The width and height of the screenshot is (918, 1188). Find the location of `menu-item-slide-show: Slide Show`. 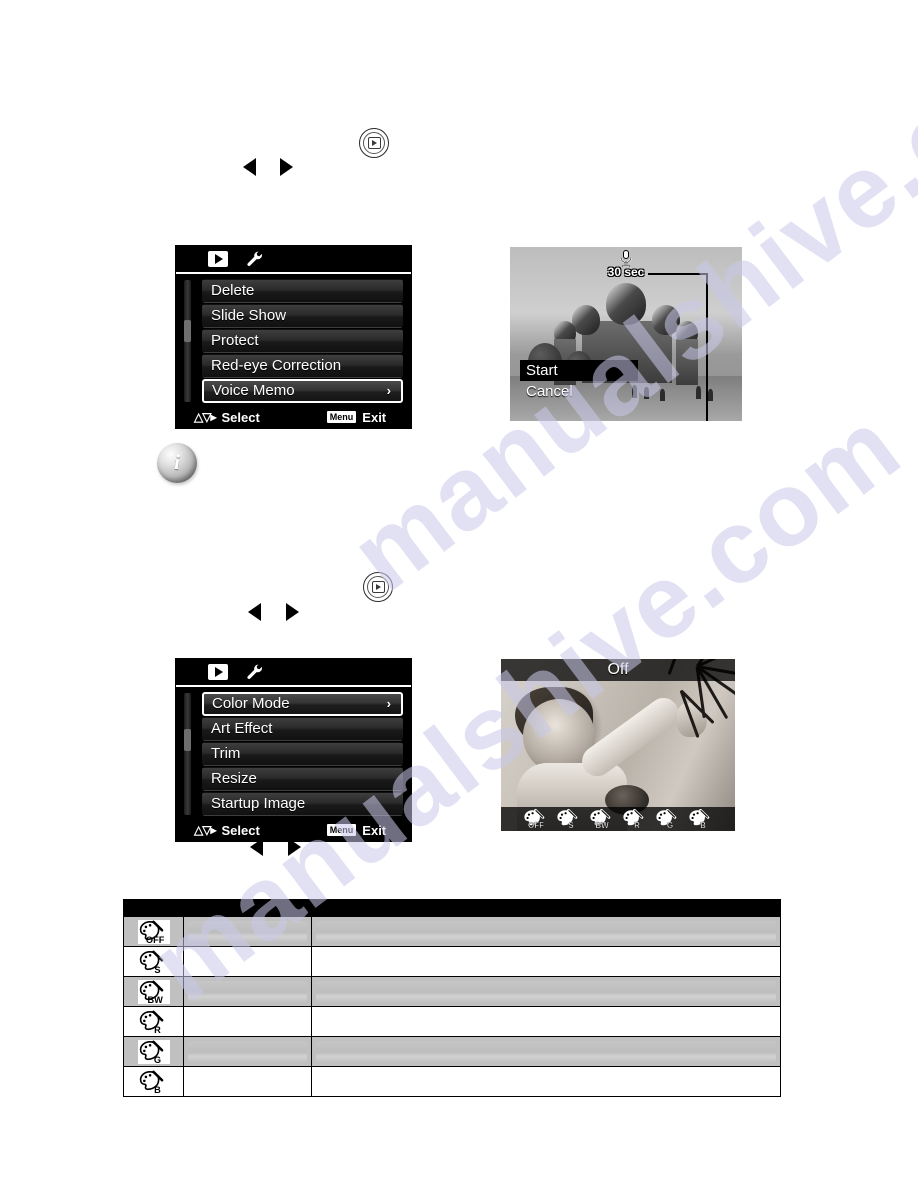

menu-item-slide-show: Slide Show is located at coordinates (302, 316).